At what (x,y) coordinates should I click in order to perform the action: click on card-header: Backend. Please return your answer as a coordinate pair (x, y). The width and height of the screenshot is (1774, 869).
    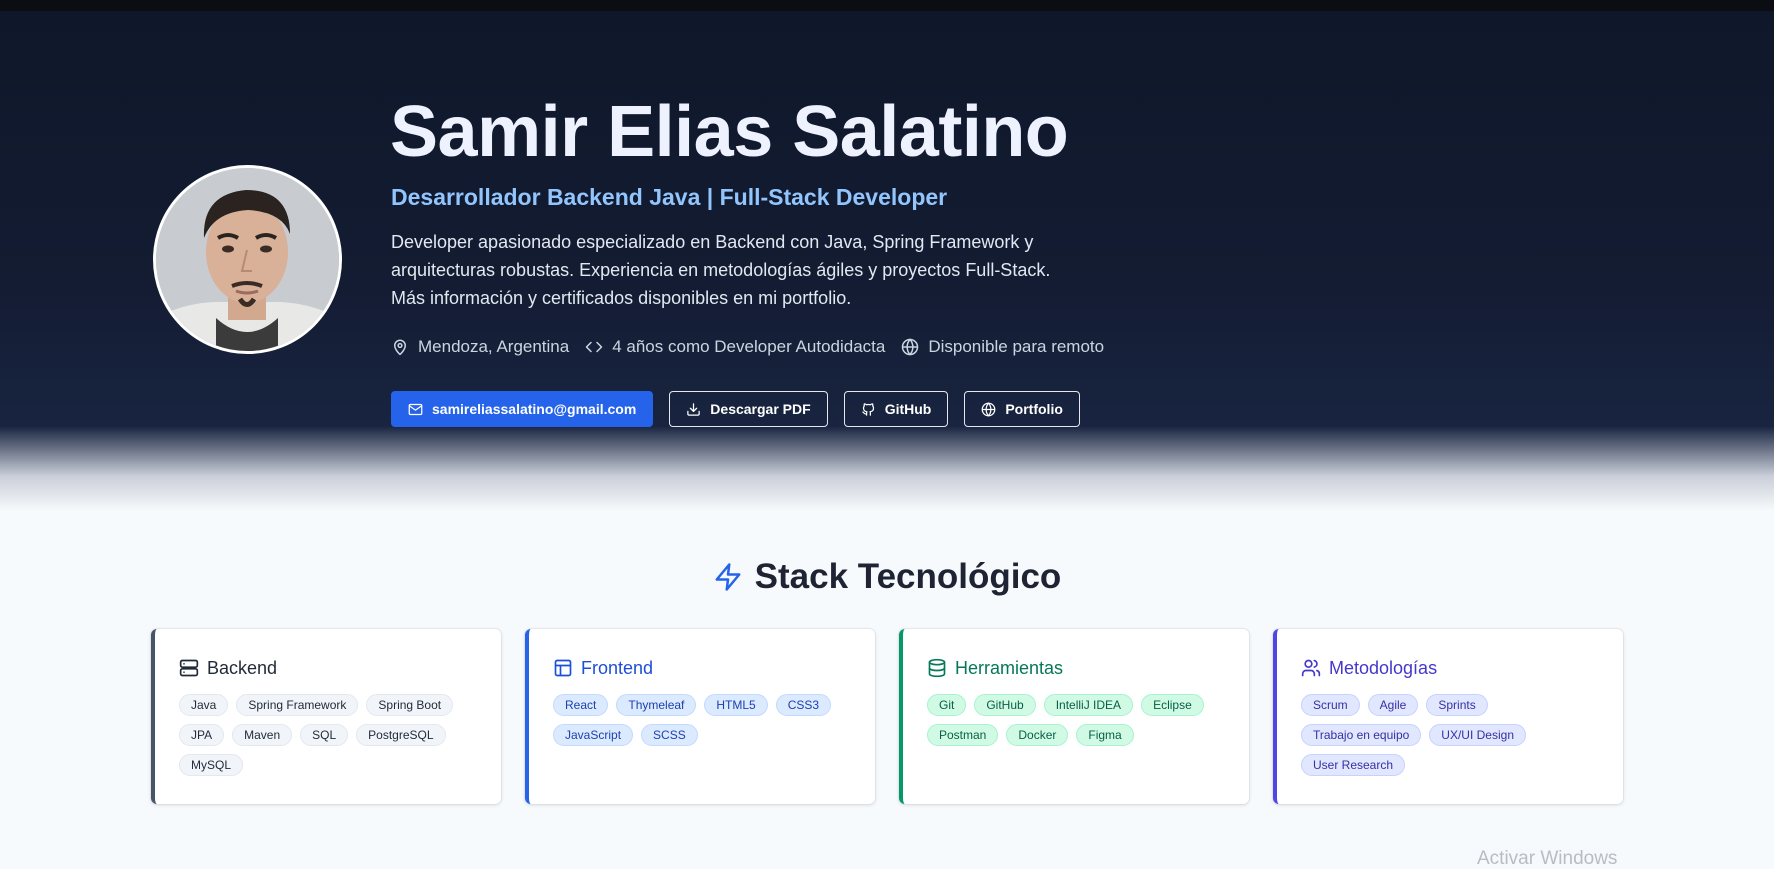
    Looking at the image, I should click on (328, 668).